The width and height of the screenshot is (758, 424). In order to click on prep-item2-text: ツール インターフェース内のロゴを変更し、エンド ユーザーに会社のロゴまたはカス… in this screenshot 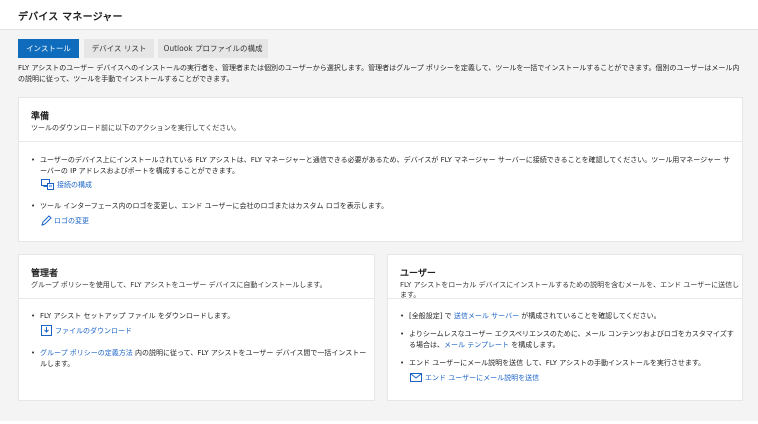, I will do `click(214, 206)`.